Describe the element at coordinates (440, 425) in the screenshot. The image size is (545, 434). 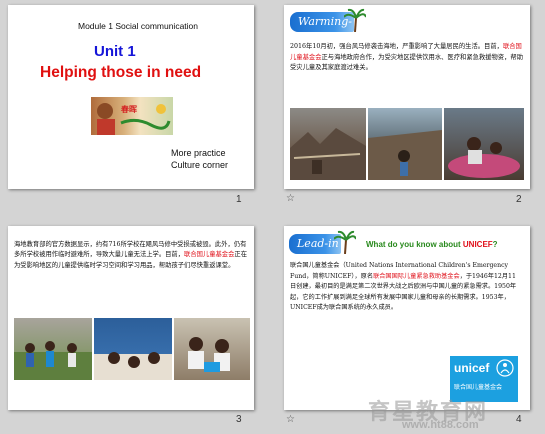
I see `watermark-url: www.ht88.com` at that location.